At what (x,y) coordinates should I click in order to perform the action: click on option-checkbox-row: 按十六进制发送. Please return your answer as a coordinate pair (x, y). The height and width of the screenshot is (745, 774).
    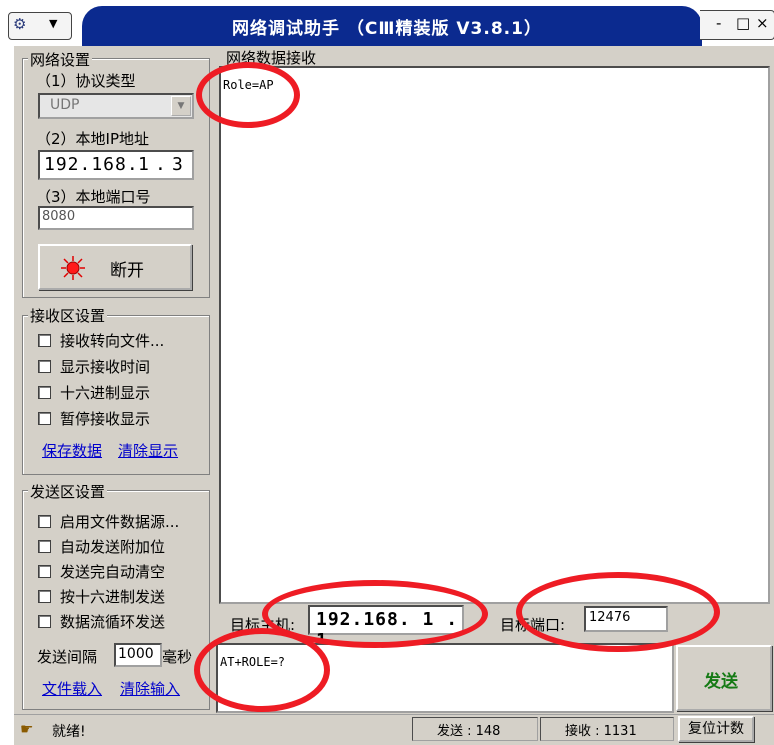
    Looking at the image, I should click on (123, 596).